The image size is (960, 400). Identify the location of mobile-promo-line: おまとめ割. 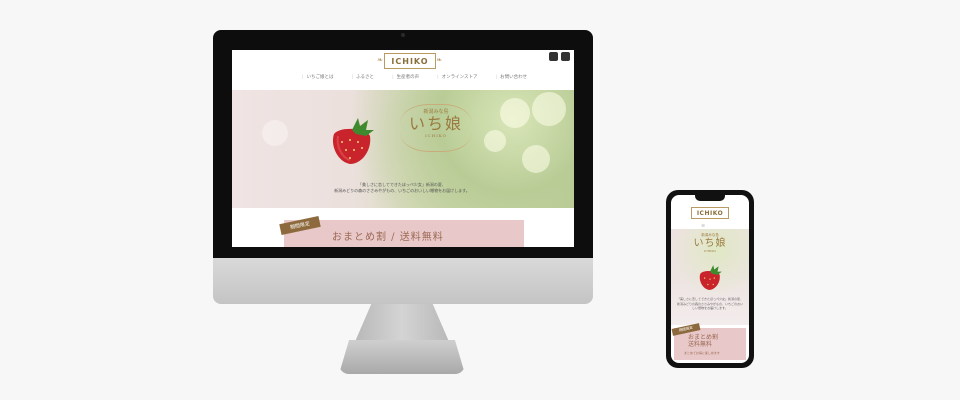
(703, 337).